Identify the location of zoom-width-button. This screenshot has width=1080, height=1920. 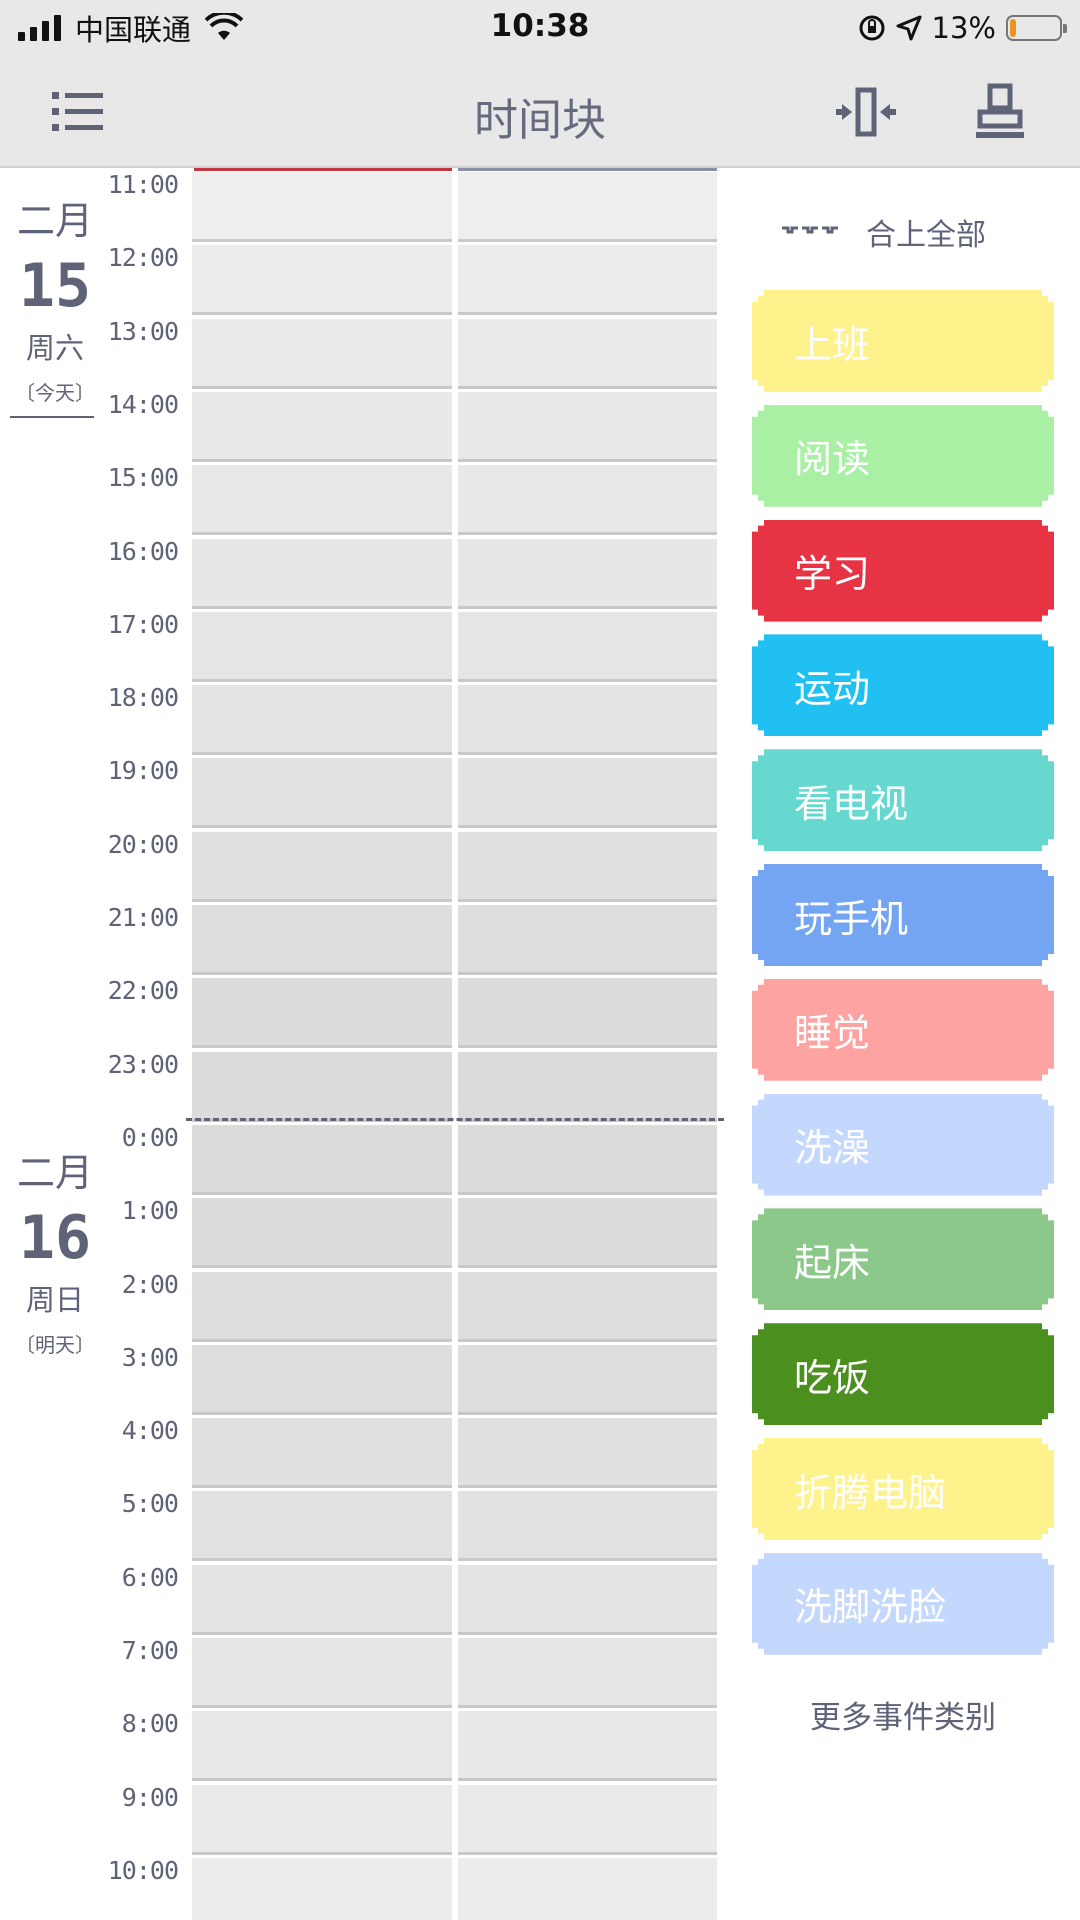
(866, 112).